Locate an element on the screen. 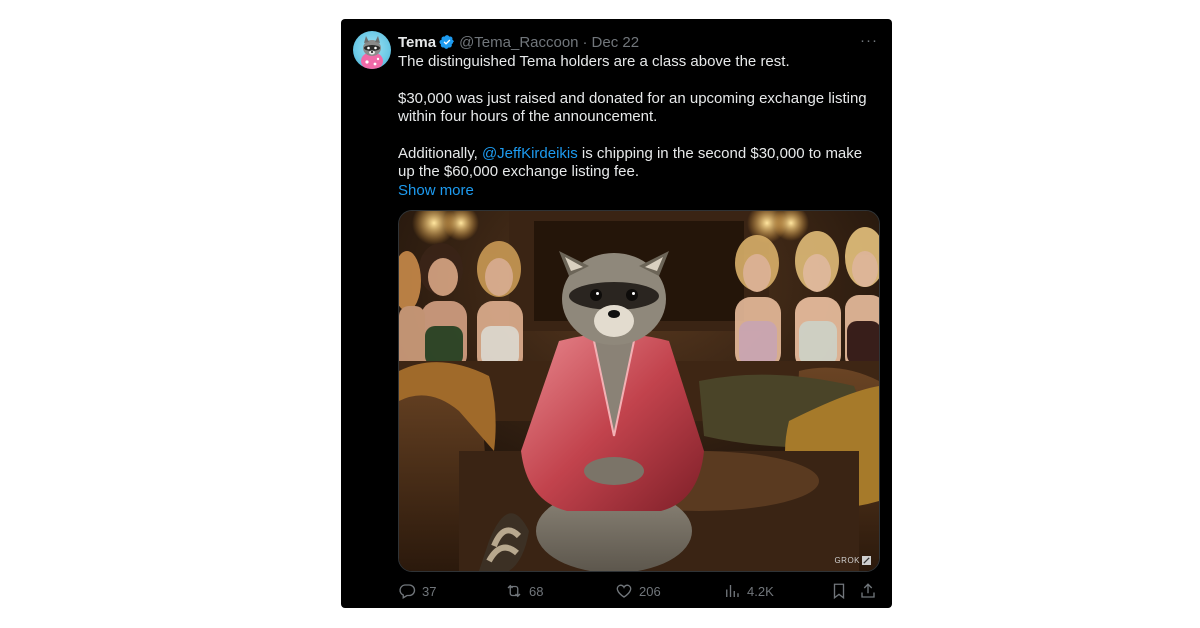 Image resolution: width=1200 pixels, height=628 pixels. grok-watermark: GROK is located at coordinates (852, 560).